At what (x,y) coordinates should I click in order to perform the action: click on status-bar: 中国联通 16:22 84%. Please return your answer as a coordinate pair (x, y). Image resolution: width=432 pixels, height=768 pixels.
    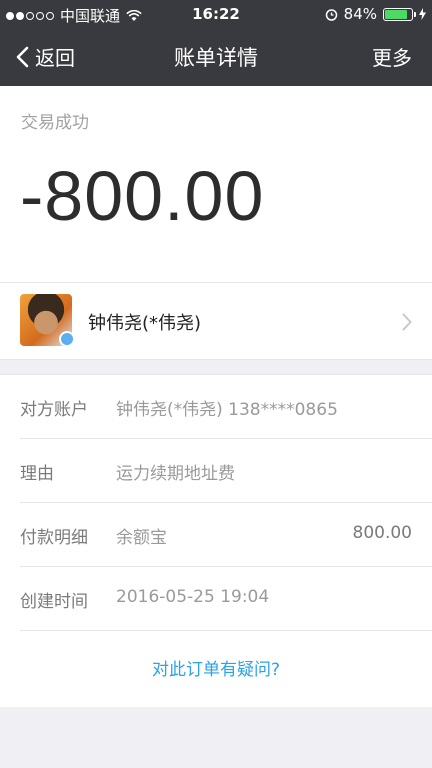
    Looking at the image, I should click on (216, 14).